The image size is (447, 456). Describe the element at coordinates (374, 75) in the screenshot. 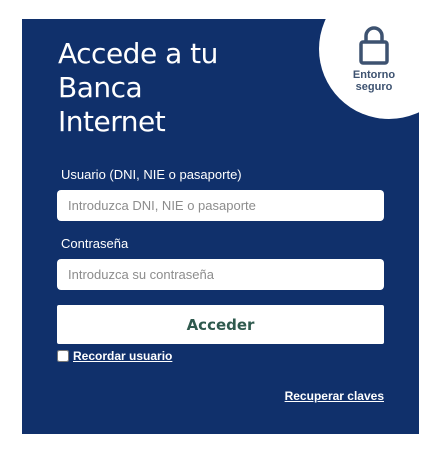

I see `secure-badge-line1: Entorno` at that location.